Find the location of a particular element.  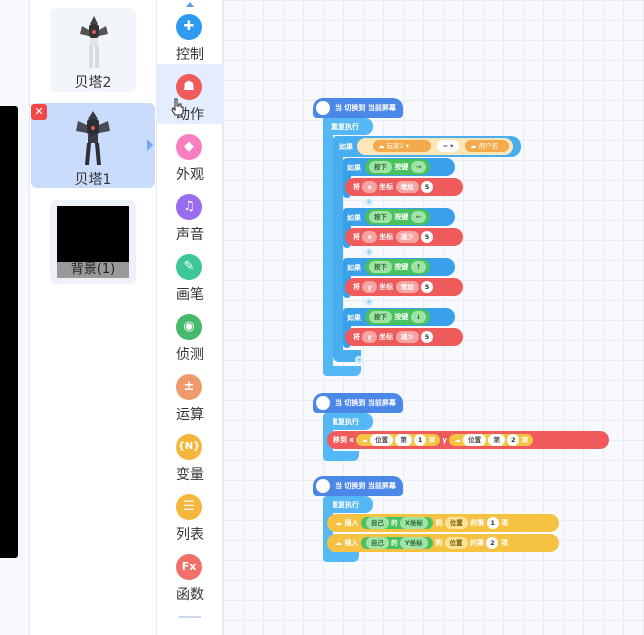

change-x-block: 将 x 坐标 增加 5 is located at coordinates (404, 187).